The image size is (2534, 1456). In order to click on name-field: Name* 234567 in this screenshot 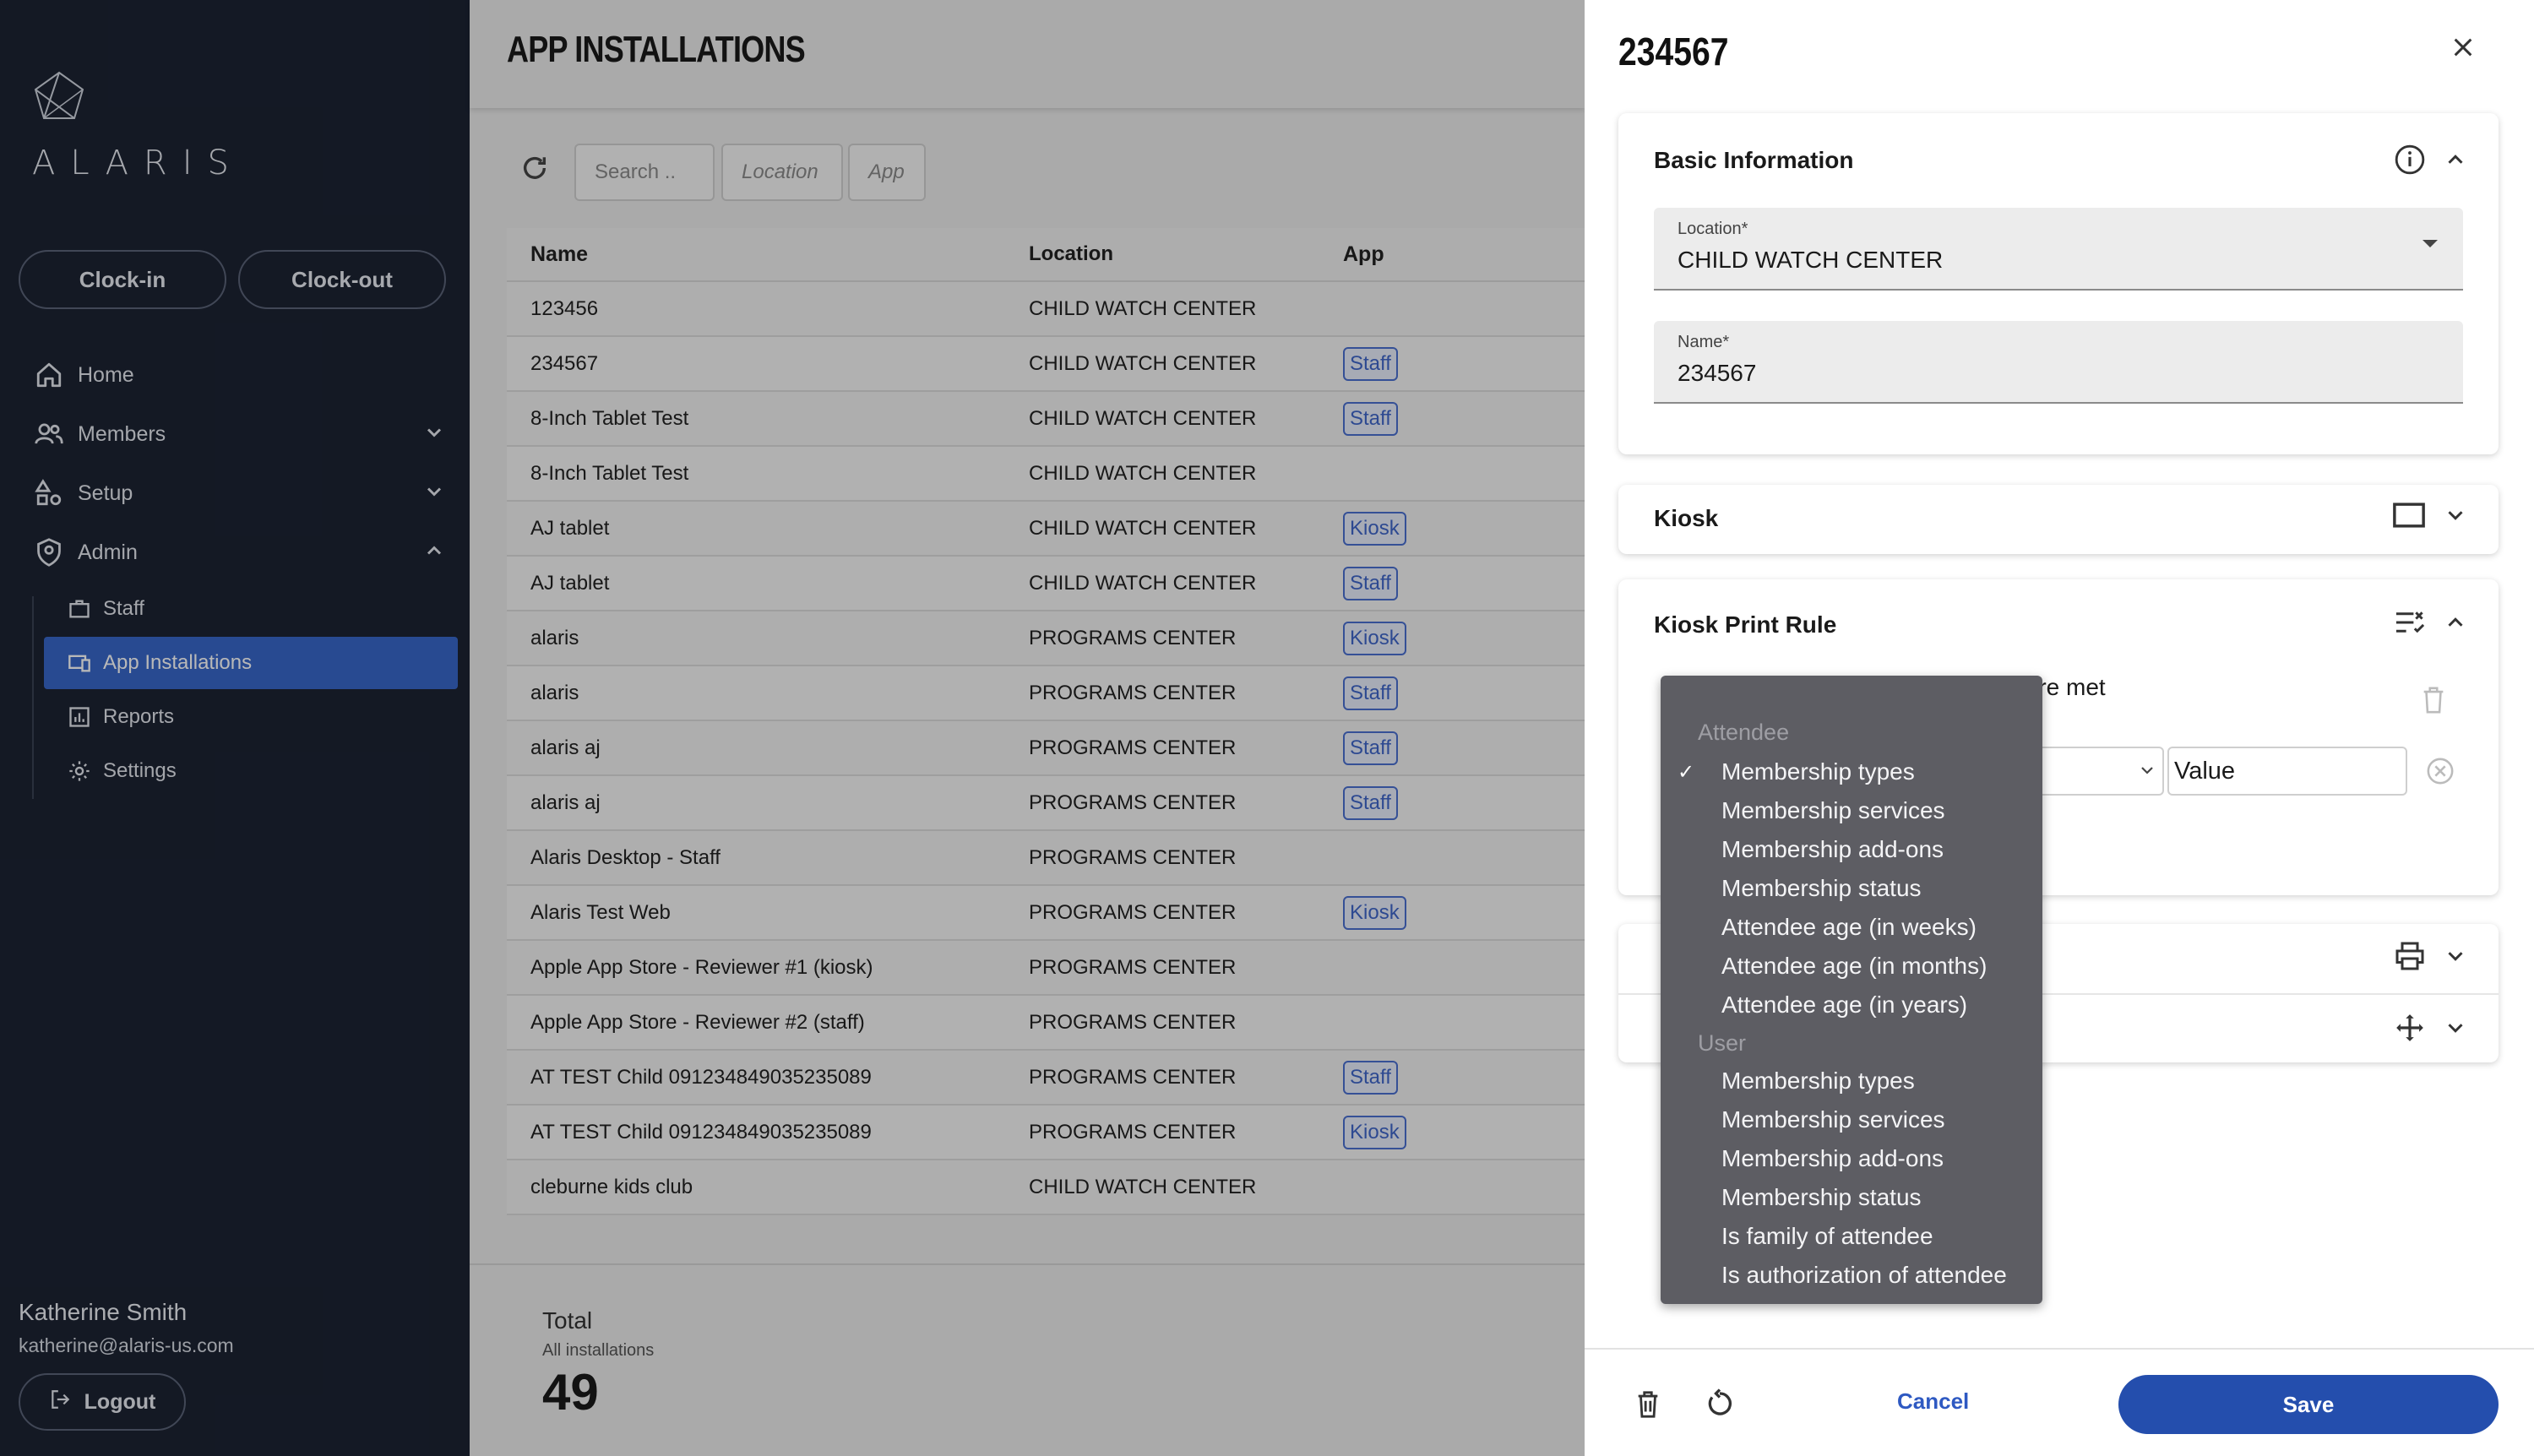, I will do `click(2058, 362)`.